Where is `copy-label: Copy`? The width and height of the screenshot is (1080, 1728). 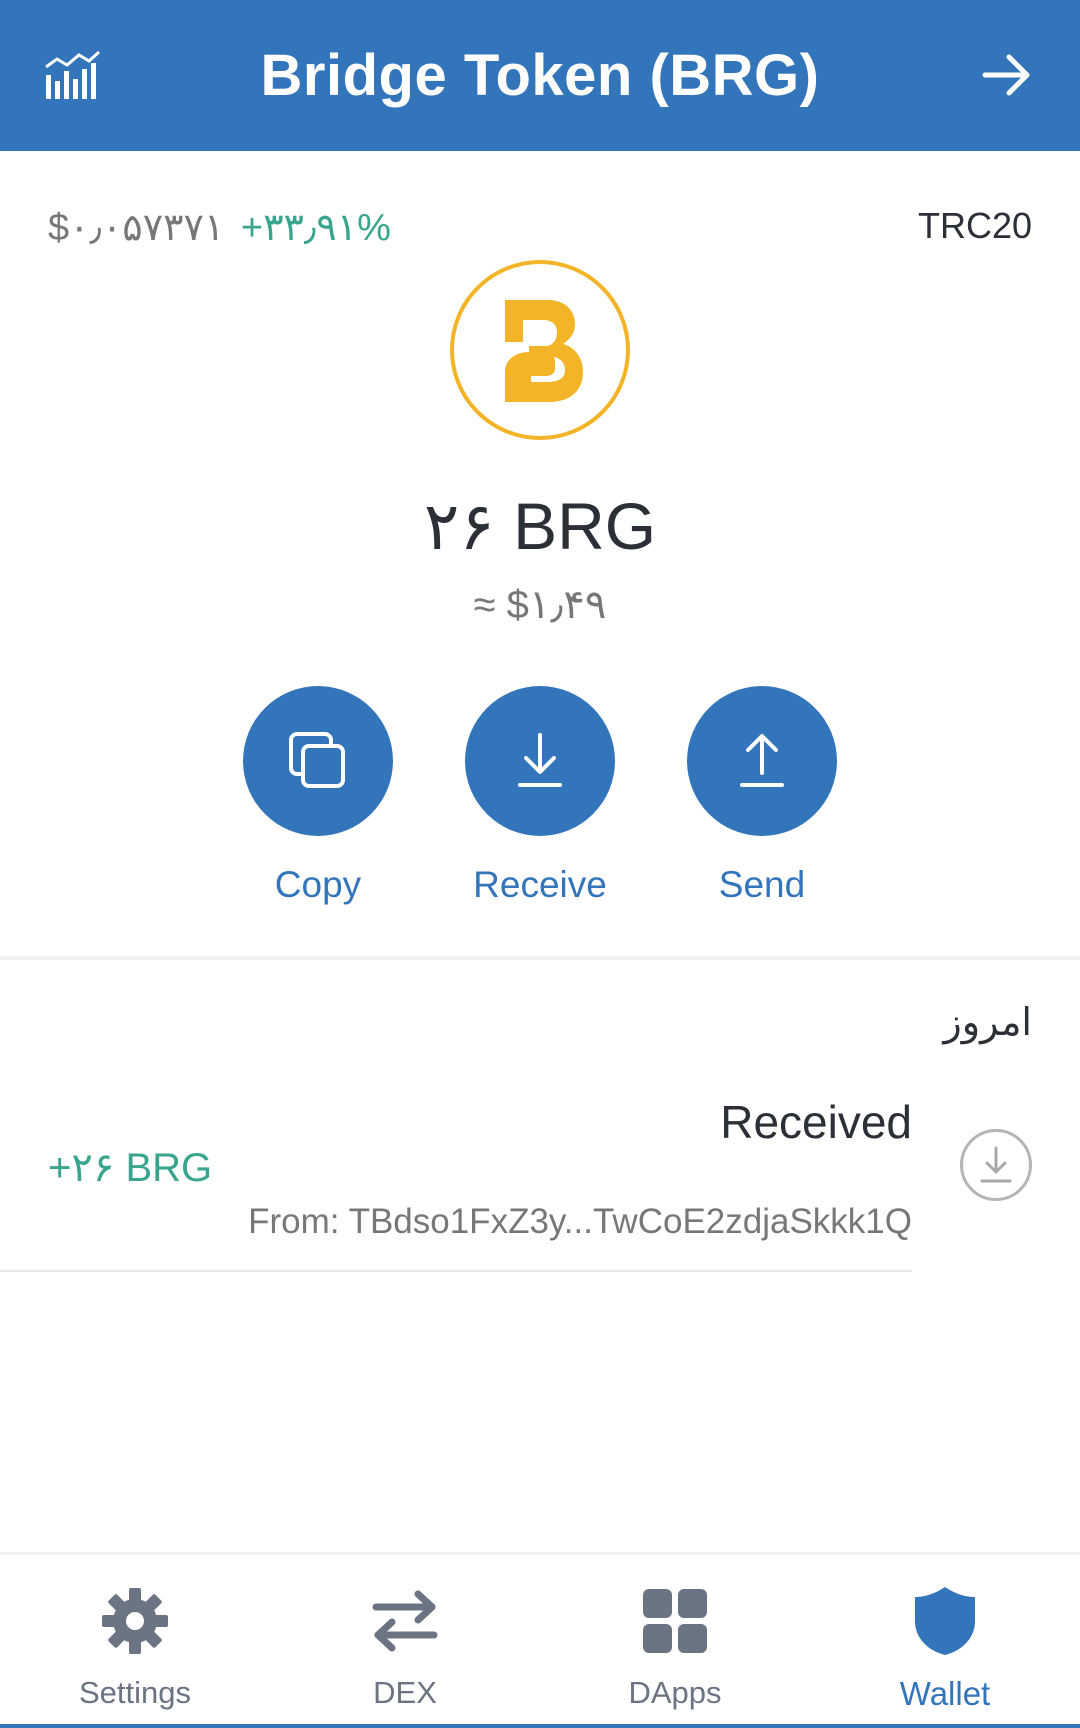 copy-label: Copy is located at coordinates (318, 884).